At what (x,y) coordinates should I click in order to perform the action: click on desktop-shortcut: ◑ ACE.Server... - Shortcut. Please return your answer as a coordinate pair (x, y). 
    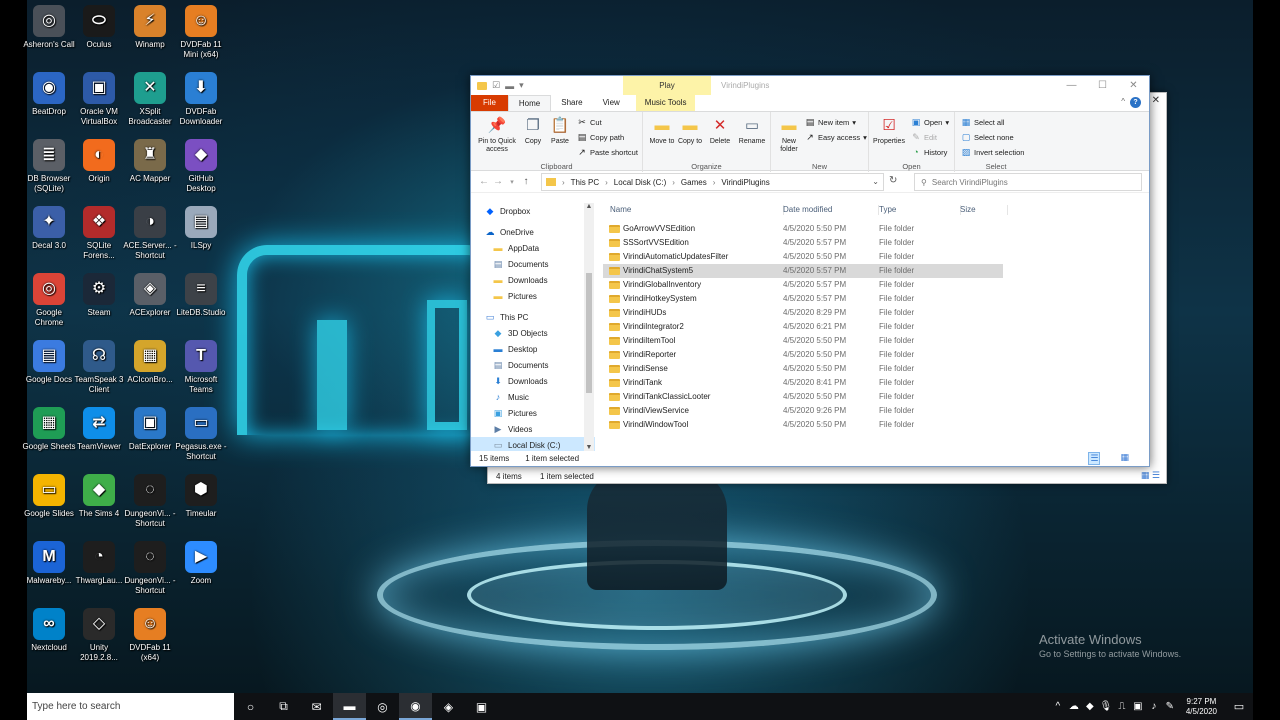
    Looking at the image, I should click on (150, 233).